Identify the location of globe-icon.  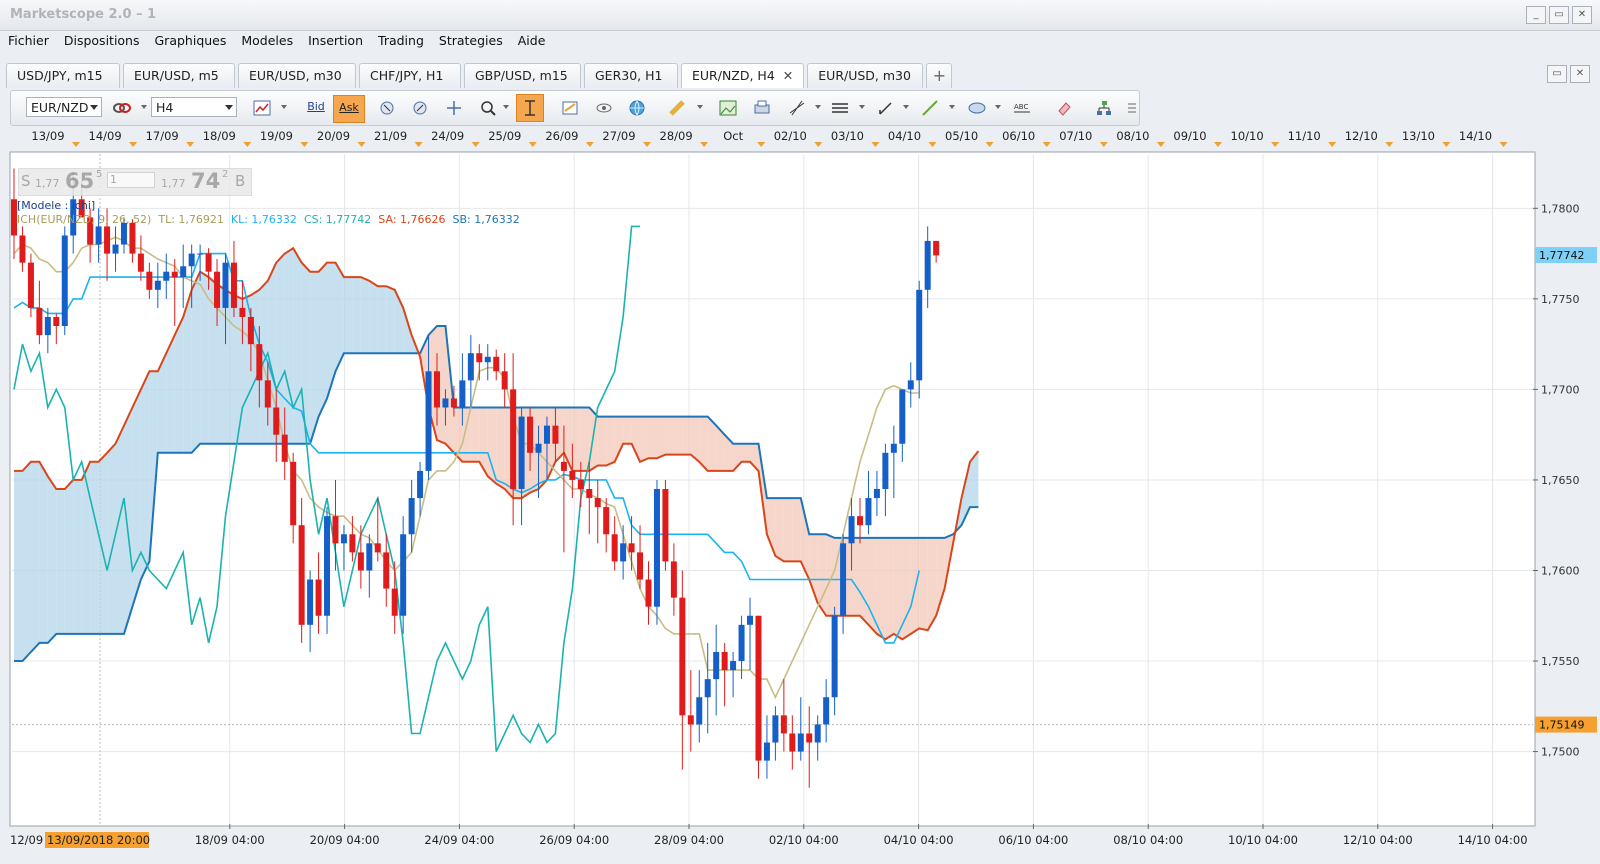
(637, 108).